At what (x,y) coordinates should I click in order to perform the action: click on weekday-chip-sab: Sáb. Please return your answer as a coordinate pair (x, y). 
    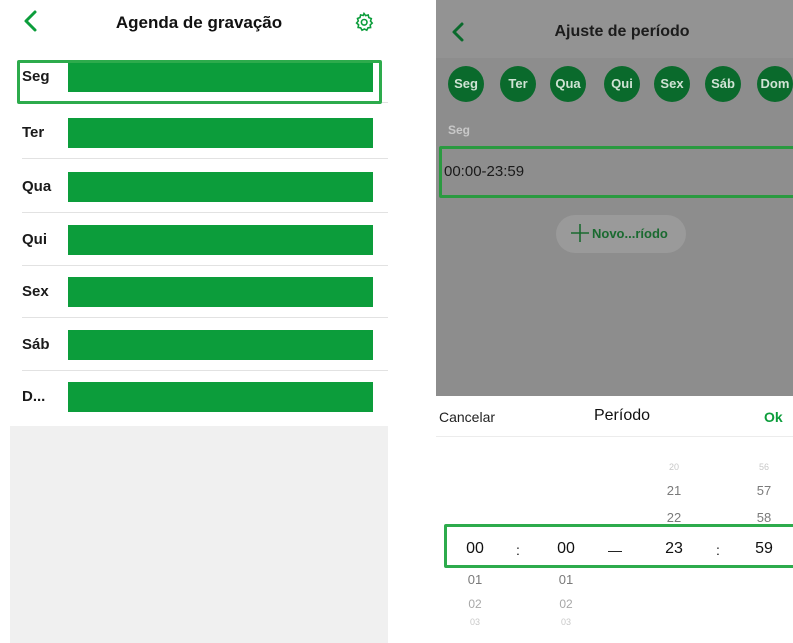
    Looking at the image, I should click on (723, 84).